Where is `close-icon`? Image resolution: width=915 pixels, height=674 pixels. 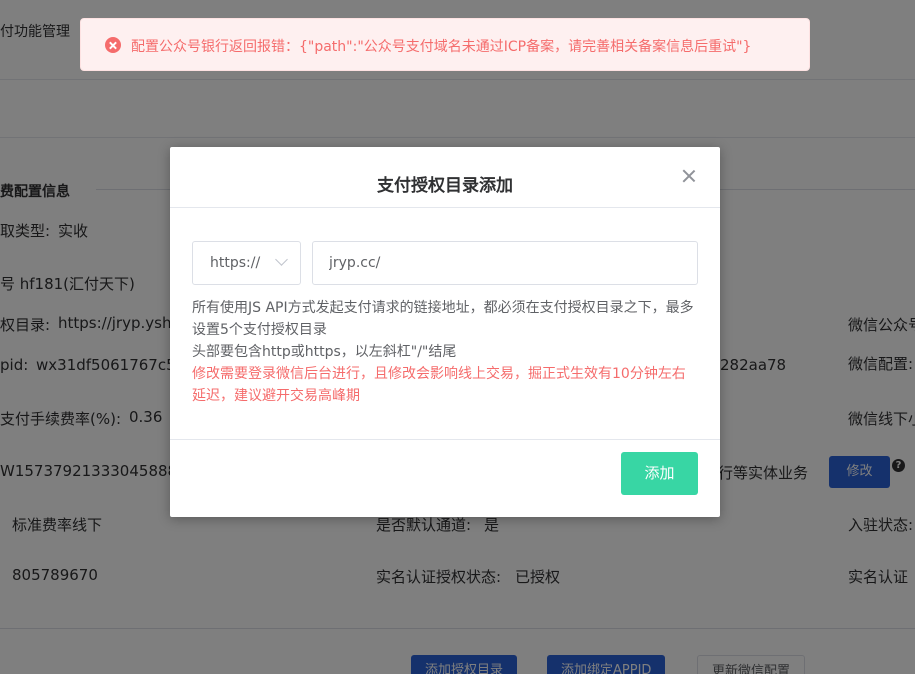
close-icon is located at coordinates (689, 176).